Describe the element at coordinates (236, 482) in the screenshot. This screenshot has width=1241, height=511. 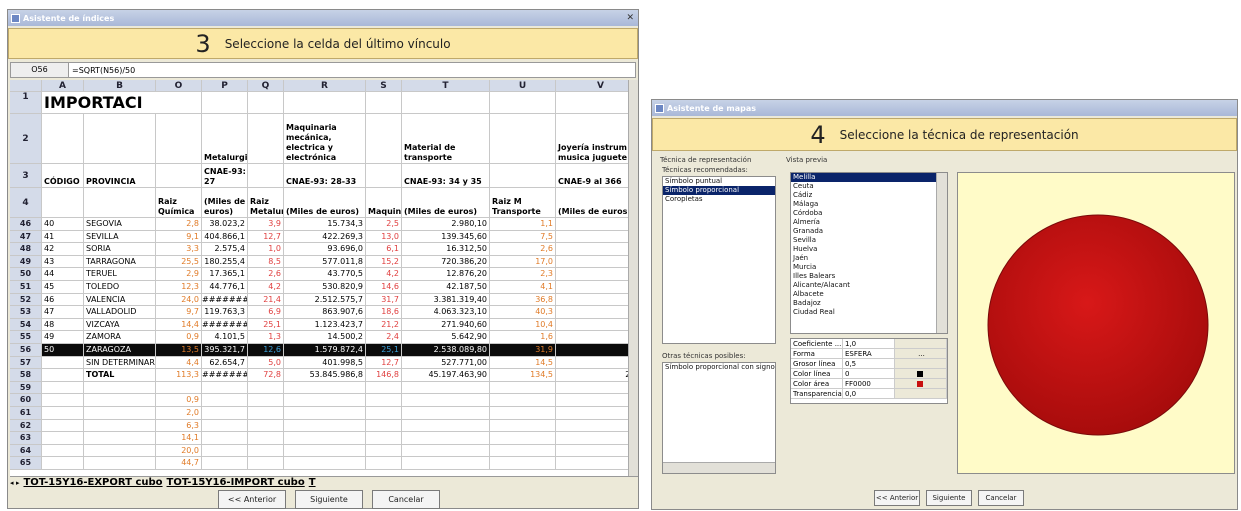
I see `tab-import: TOT-15Y16-IMPORT cubo` at that location.